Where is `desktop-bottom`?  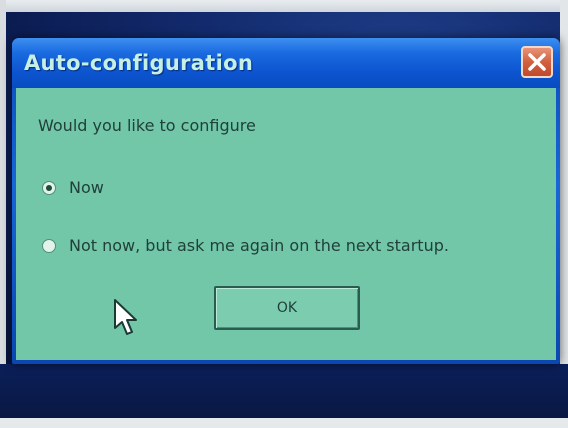 desktop-bottom is located at coordinates (284, 394).